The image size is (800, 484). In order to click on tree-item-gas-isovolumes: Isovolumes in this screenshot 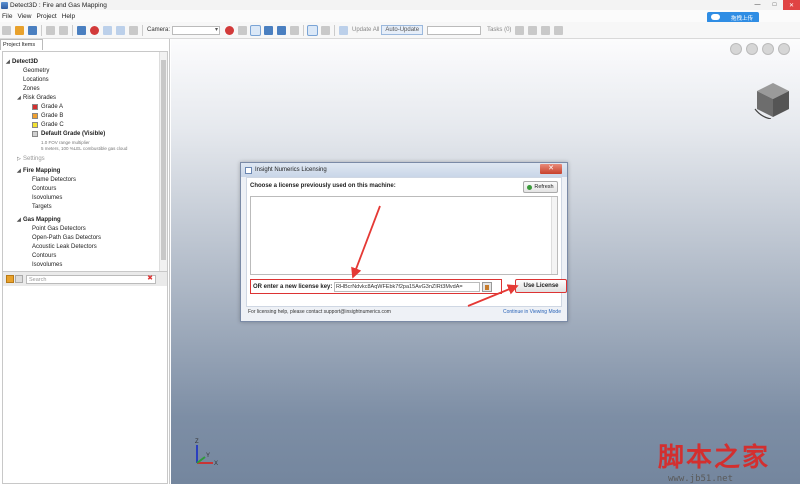, I will do `click(47, 265)`.